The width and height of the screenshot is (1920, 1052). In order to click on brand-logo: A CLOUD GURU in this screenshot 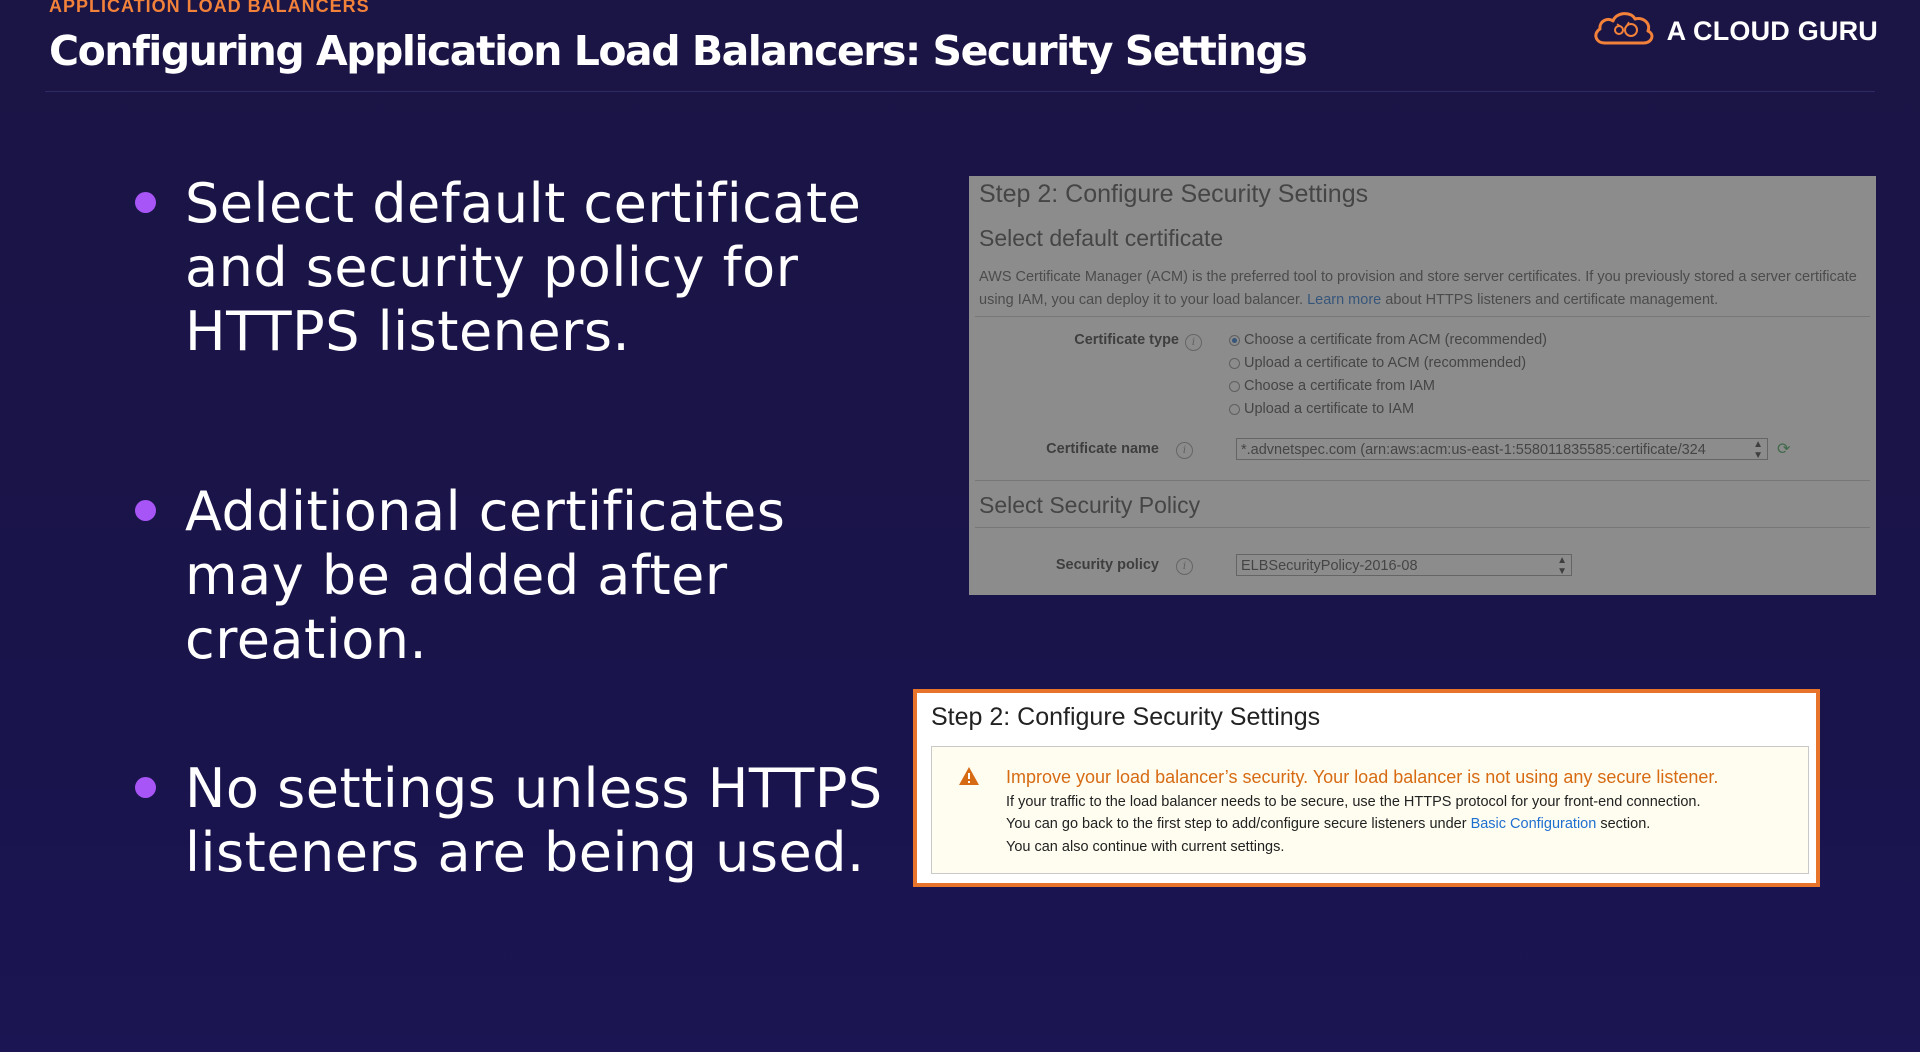, I will do `click(1734, 31)`.